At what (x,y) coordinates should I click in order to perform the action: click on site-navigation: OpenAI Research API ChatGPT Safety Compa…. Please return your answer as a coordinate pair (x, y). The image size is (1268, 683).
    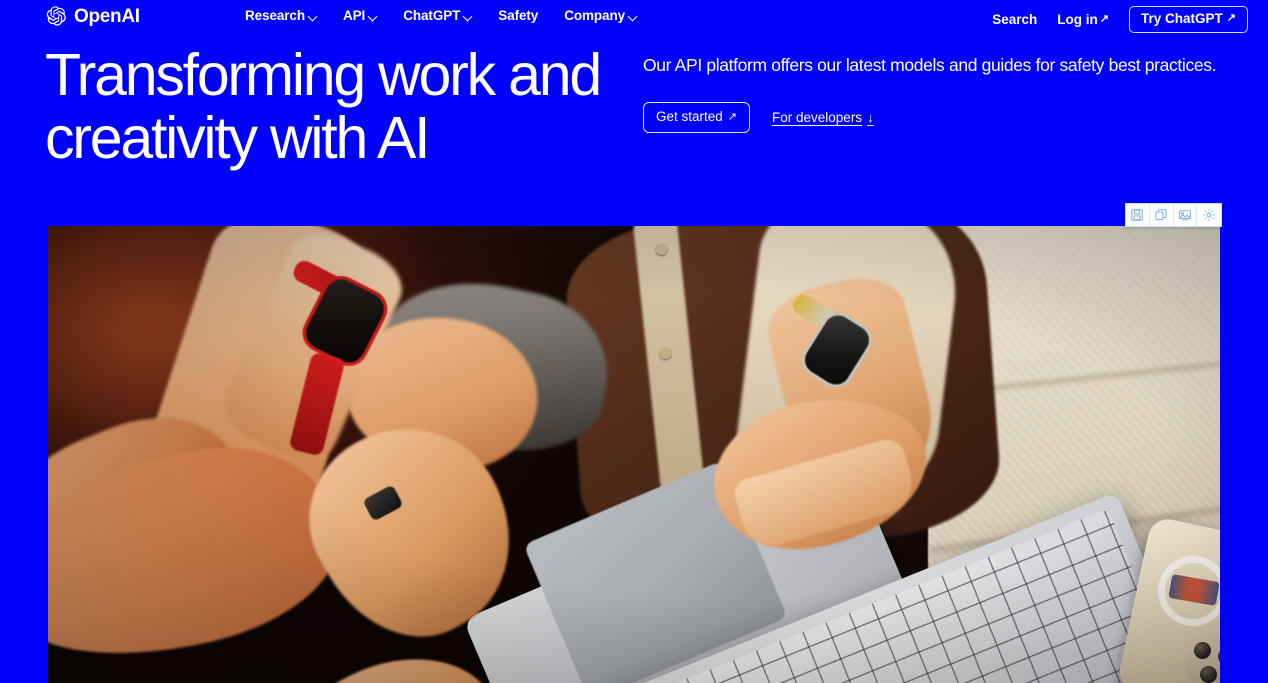
    Looking at the image, I should click on (634, 17).